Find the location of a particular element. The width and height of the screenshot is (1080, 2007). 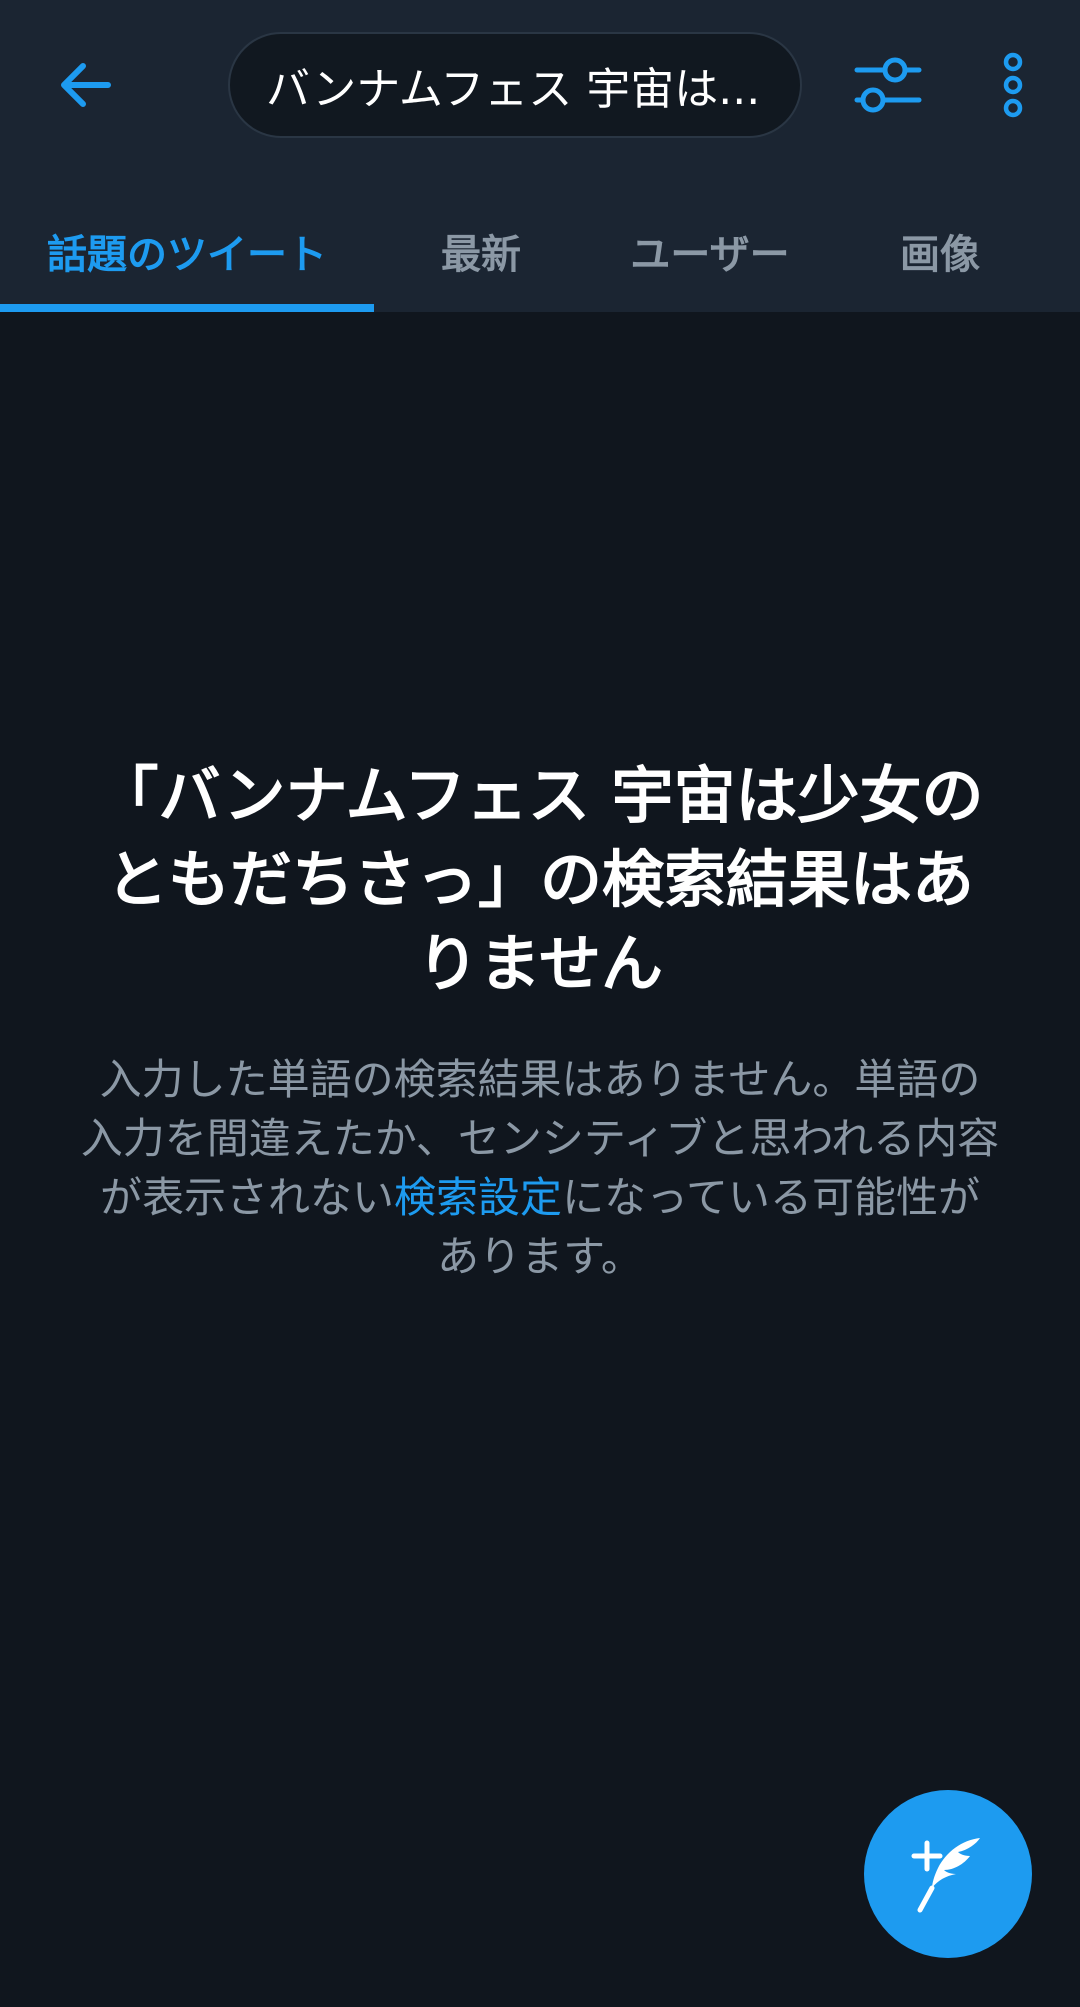

more-options-button is located at coordinates (1013, 85).